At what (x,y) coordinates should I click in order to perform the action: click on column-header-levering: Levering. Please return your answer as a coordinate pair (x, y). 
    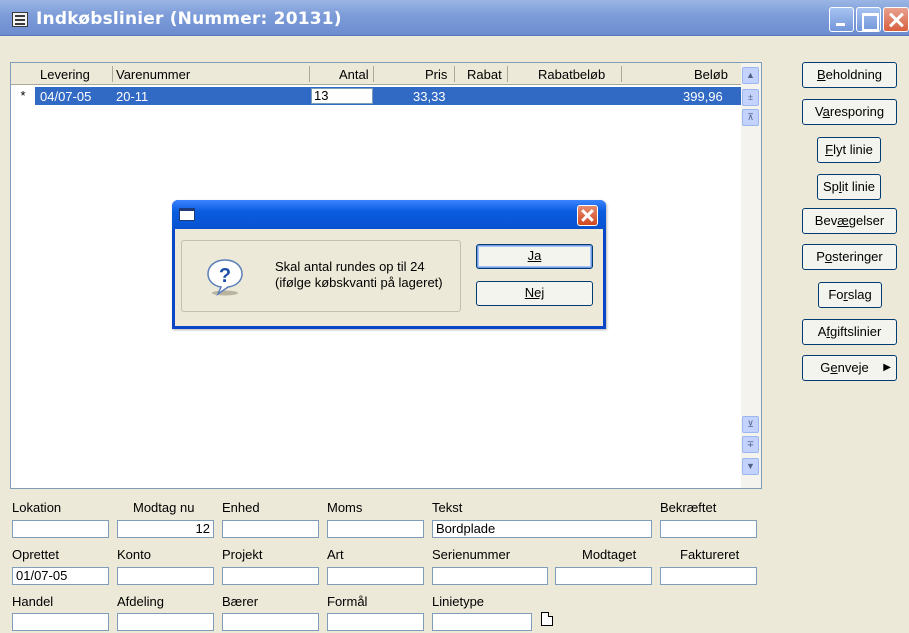
    Looking at the image, I should click on (65, 74).